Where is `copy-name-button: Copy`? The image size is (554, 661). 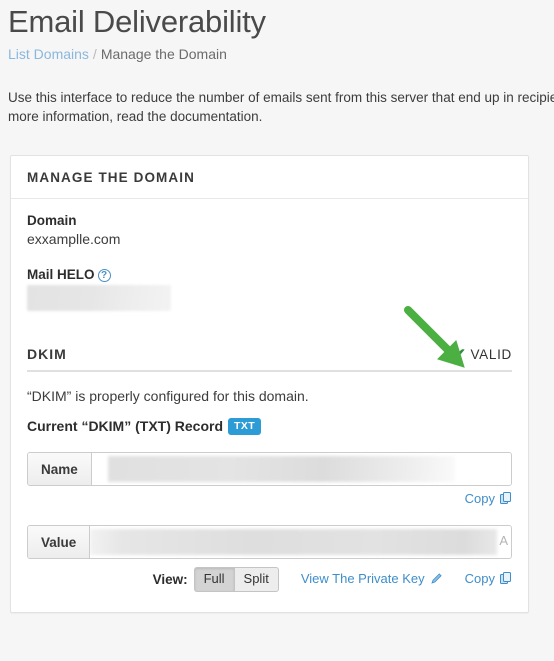
copy-name-button: Copy is located at coordinates (488, 499).